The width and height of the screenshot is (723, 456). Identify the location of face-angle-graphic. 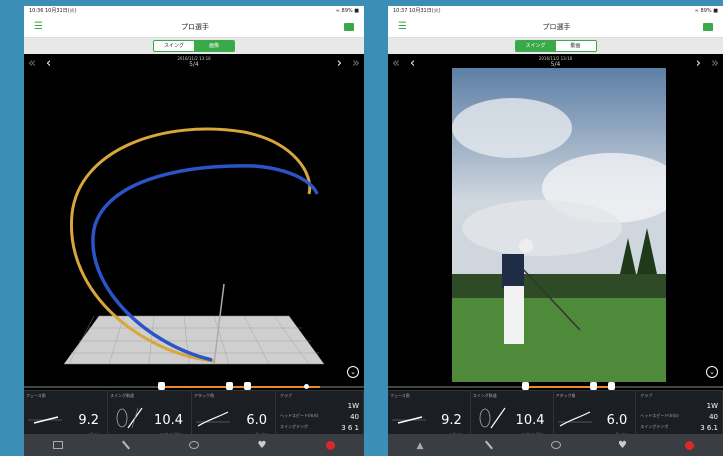
(45, 420).